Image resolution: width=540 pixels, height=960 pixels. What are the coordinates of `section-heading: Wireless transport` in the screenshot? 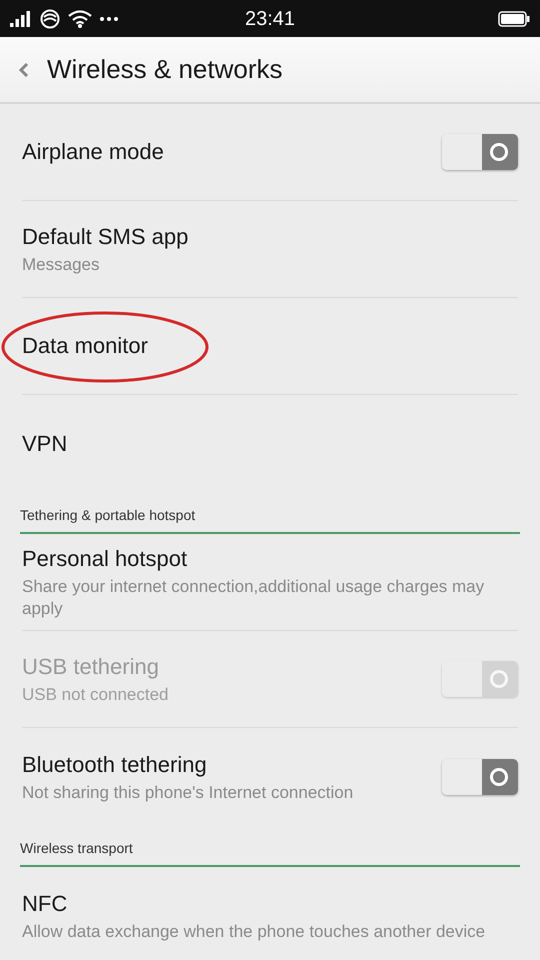 It's located at (76, 848).